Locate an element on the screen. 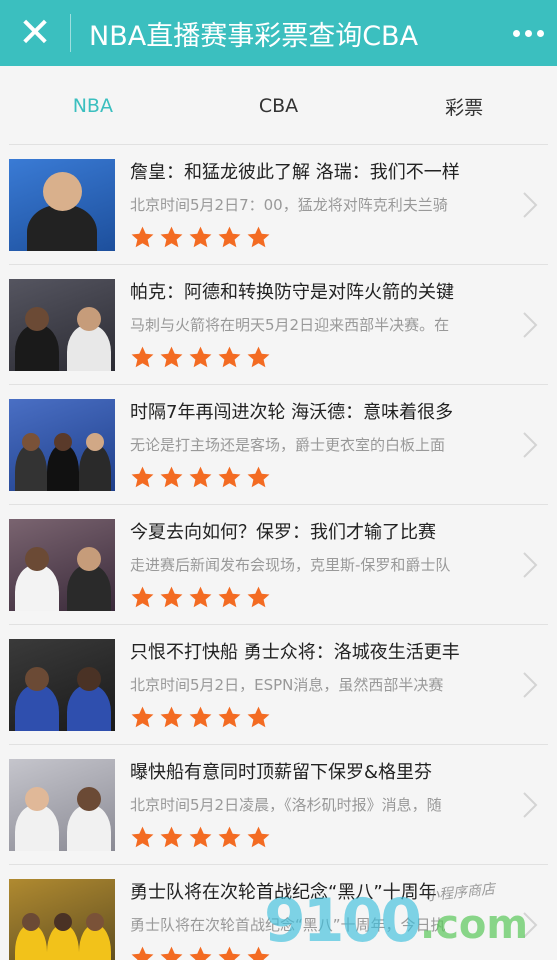 This screenshot has height=960, width=557. top-bar: ✕ NBA直播赛事彩票查询CBA is located at coordinates (278, 33).